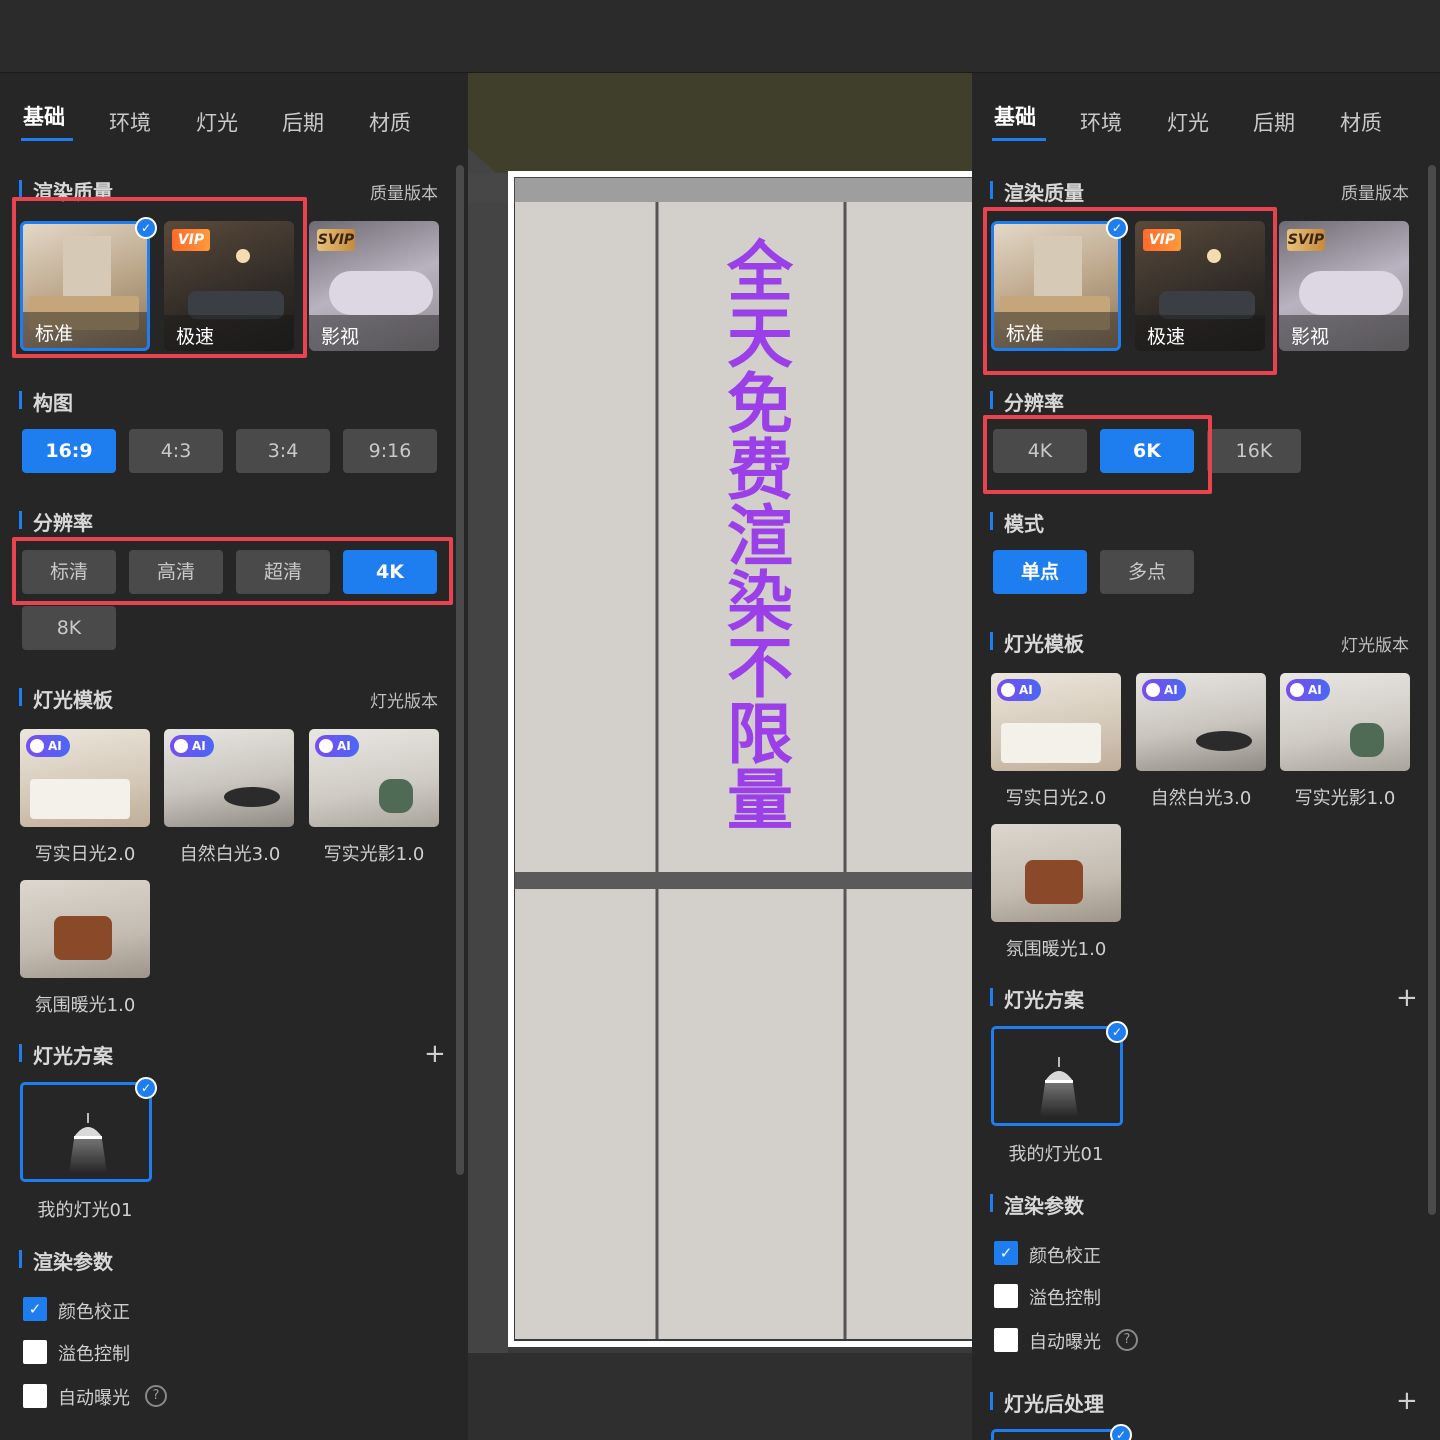 The image size is (1440, 1440). What do you see at coordinates (46, 401) in the screenshot?
I see `section-title-composition: 构图` at bounding box center [46, 401].